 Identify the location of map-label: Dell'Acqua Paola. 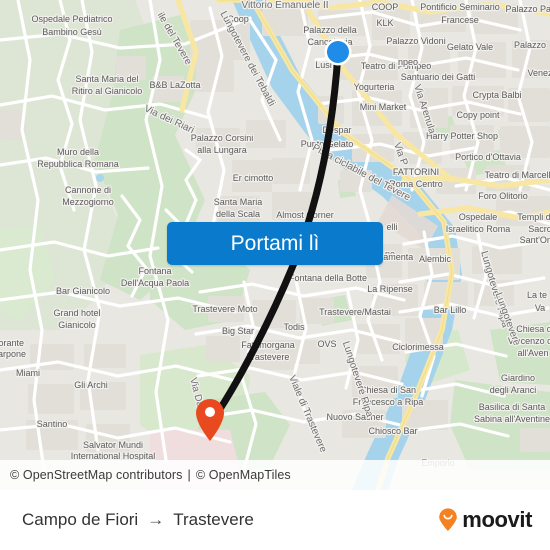
(155, 283).